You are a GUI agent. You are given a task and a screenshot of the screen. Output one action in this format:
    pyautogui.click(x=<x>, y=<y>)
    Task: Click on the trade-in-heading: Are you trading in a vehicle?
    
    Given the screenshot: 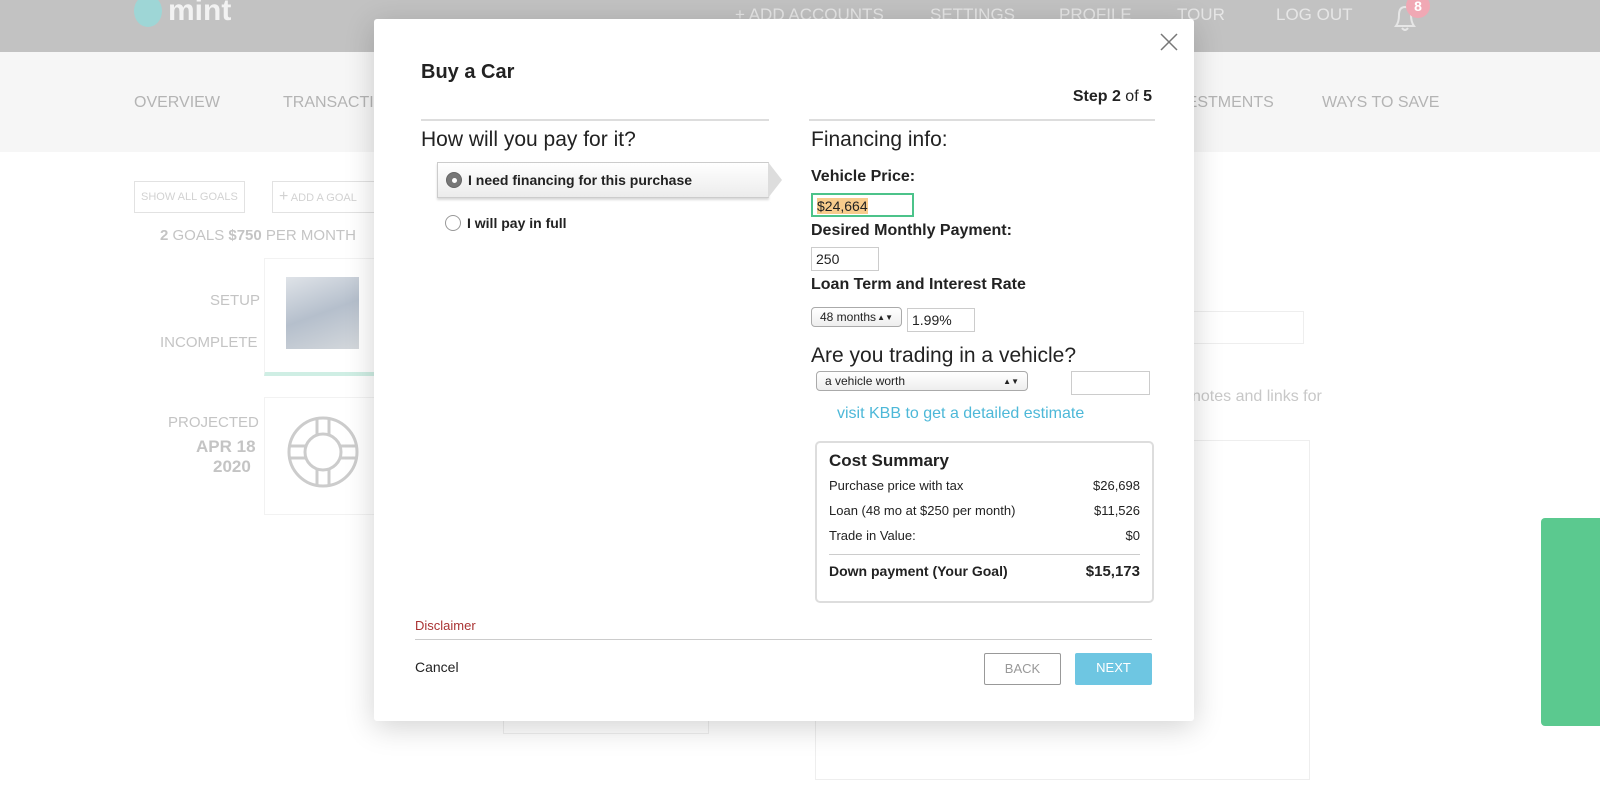 What is the action you would take?
    pyautogui.click(x=943, y=355)
    